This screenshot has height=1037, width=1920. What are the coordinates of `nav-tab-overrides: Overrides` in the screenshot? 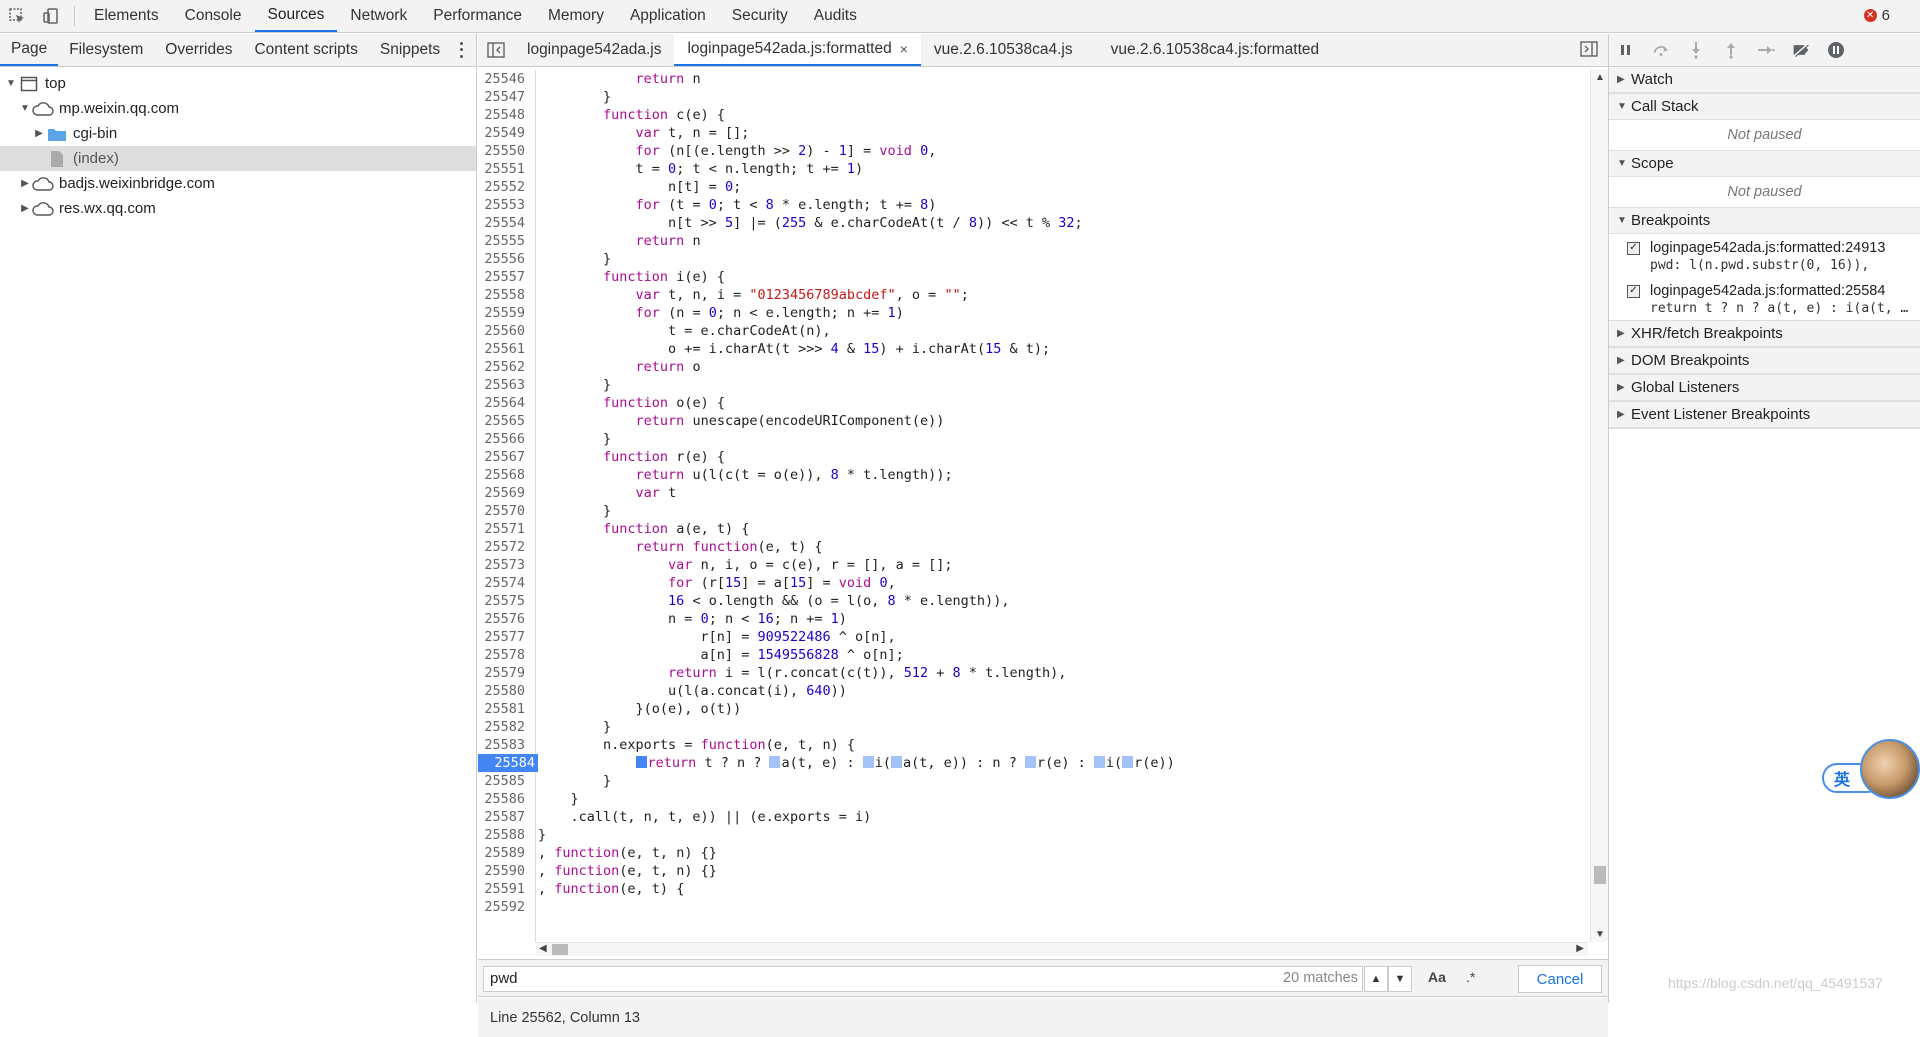 It's located at (198, 50).